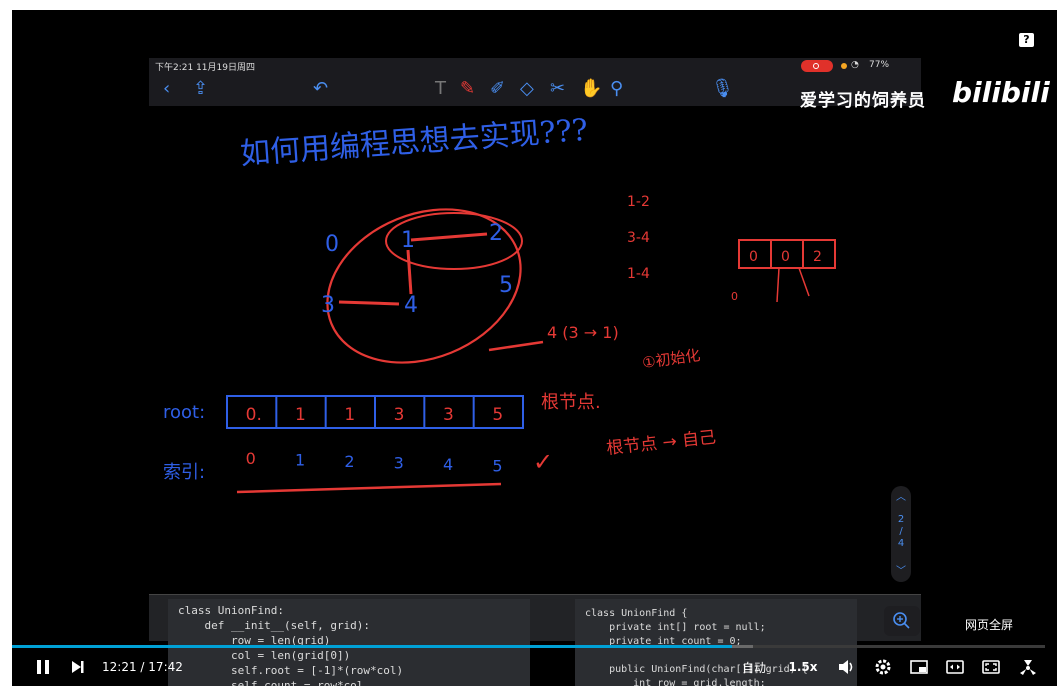 The width and height of the screenshot is (1057, 686). Describe the element at coordinates (321, 88) in the screenshot. I see `undo-icon: ↶` at that location.